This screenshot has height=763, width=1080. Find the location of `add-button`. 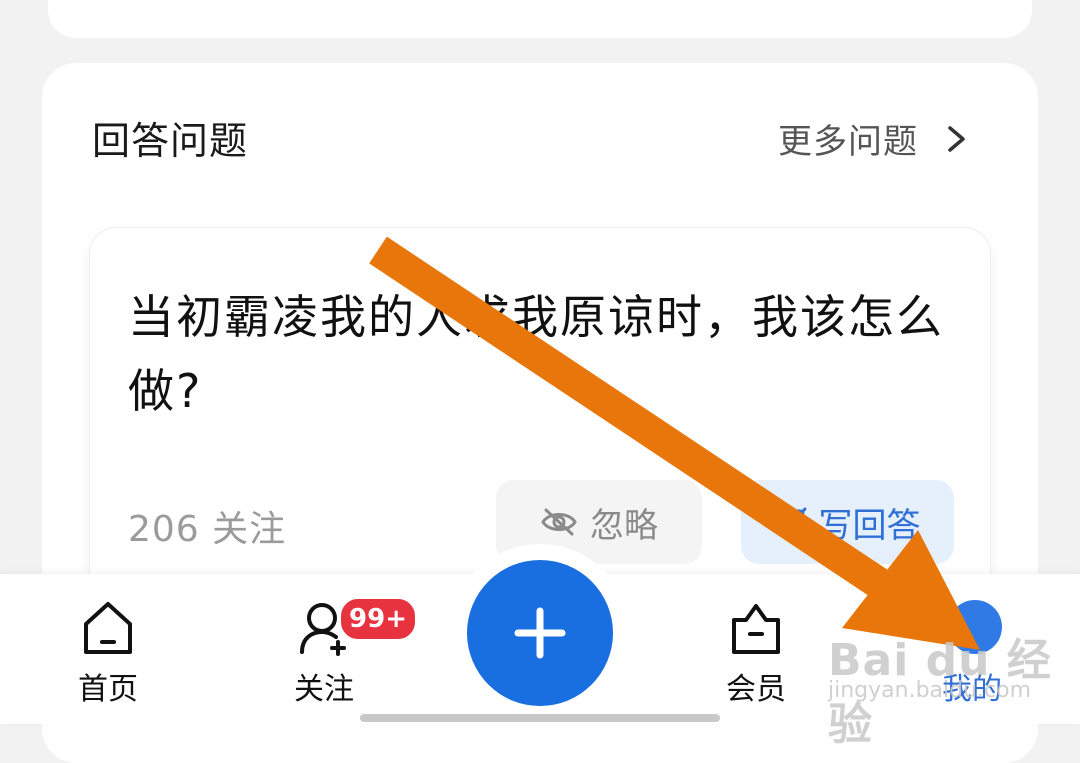

add-button is located at coordinates (540, 633).